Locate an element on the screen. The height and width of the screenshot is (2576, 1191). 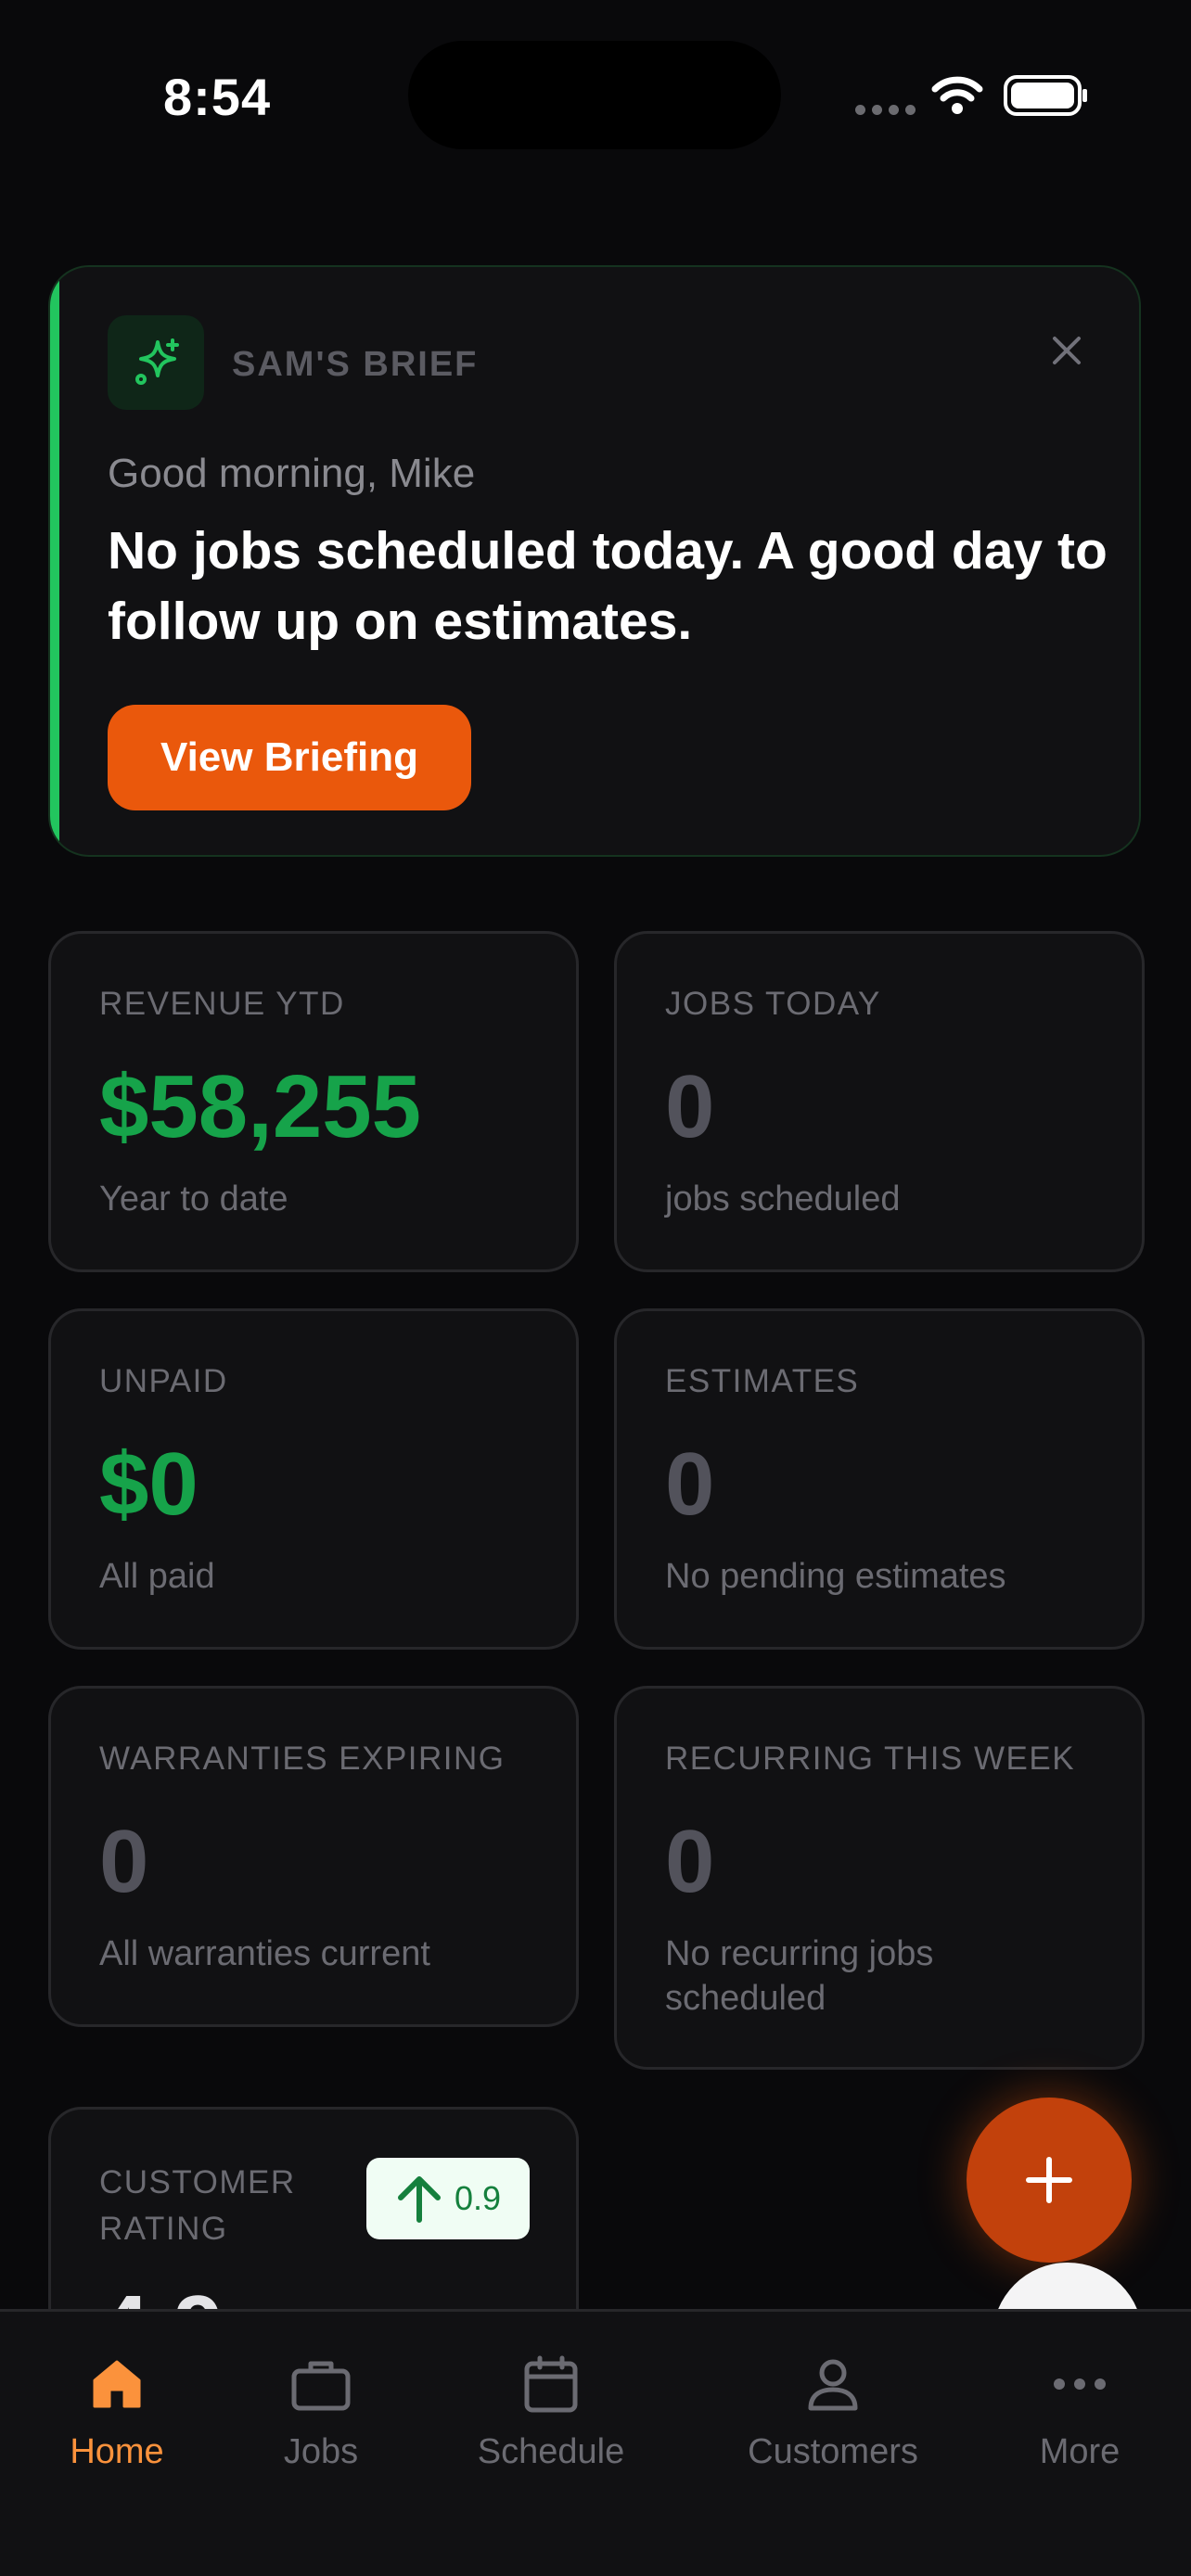
tab-label: More is located at coordinates (1080, 2451).